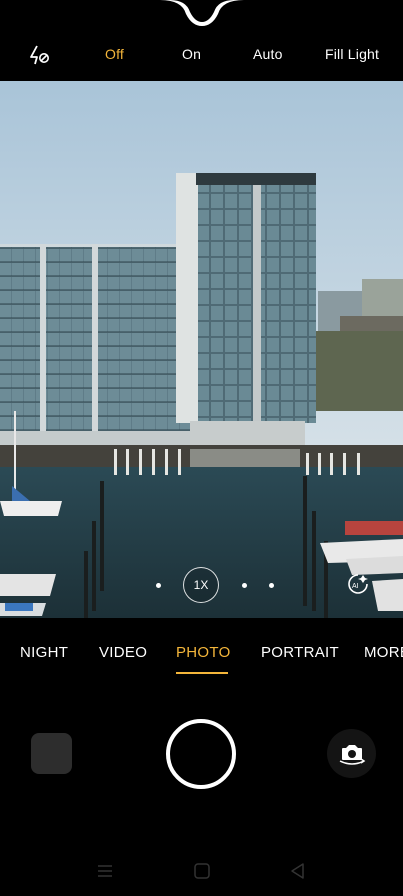  I want to click on mode-night: NIGHT, so click(44, 652).